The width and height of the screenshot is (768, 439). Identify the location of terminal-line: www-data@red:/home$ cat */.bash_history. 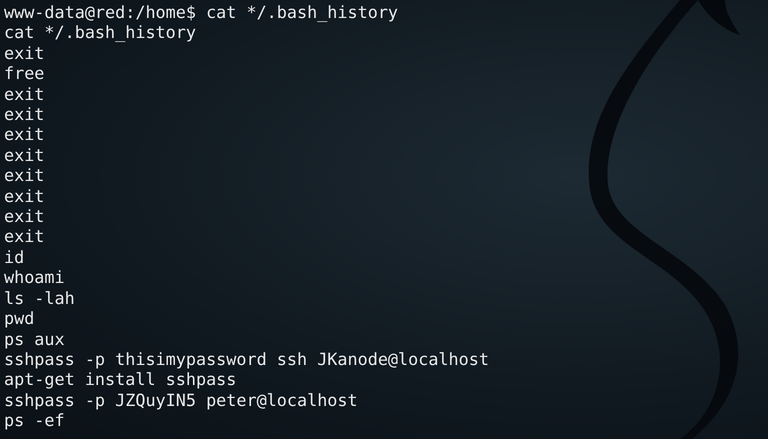
(201, 12).